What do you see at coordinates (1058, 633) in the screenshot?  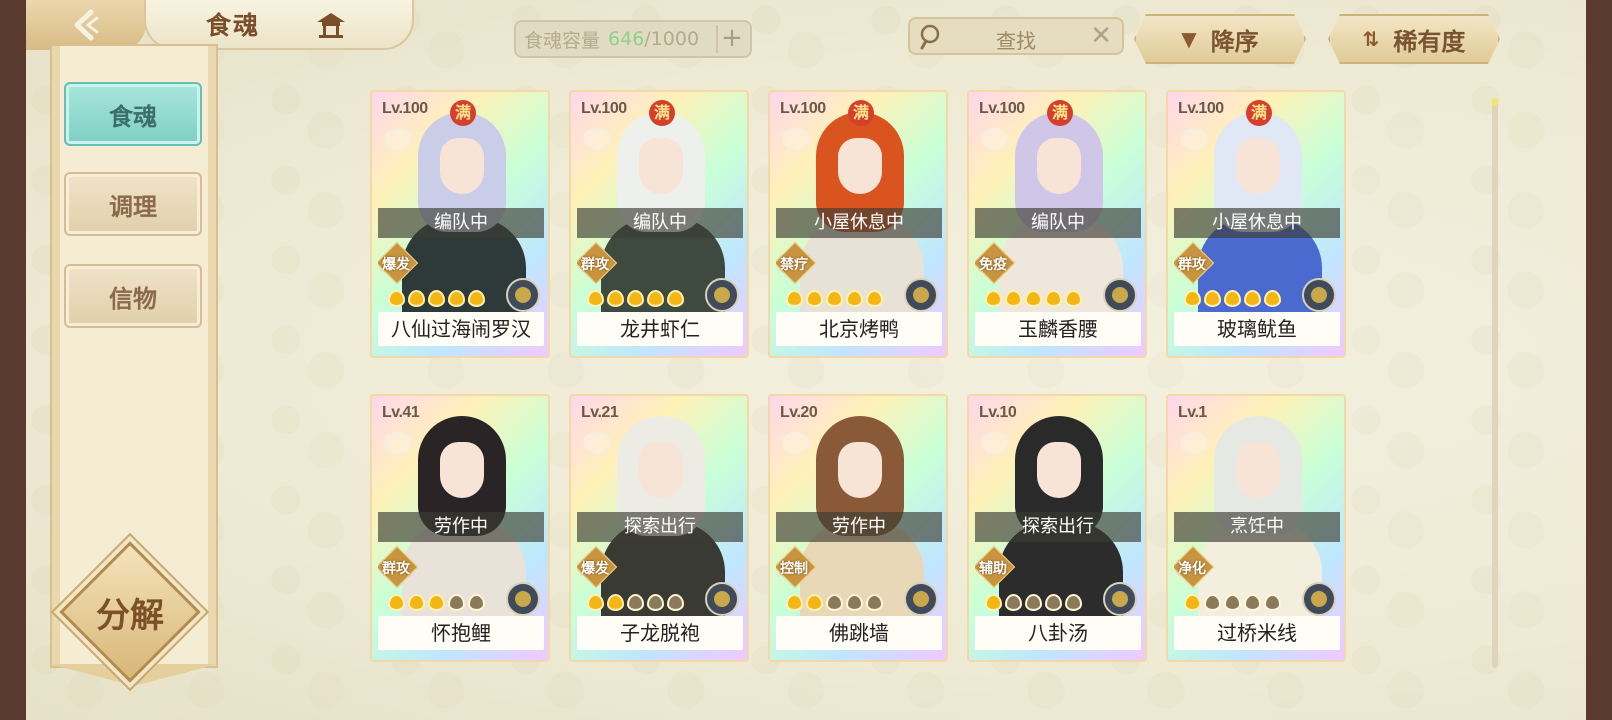 I see `card-name: 八卦汤` at bounding box center [1058, 633].